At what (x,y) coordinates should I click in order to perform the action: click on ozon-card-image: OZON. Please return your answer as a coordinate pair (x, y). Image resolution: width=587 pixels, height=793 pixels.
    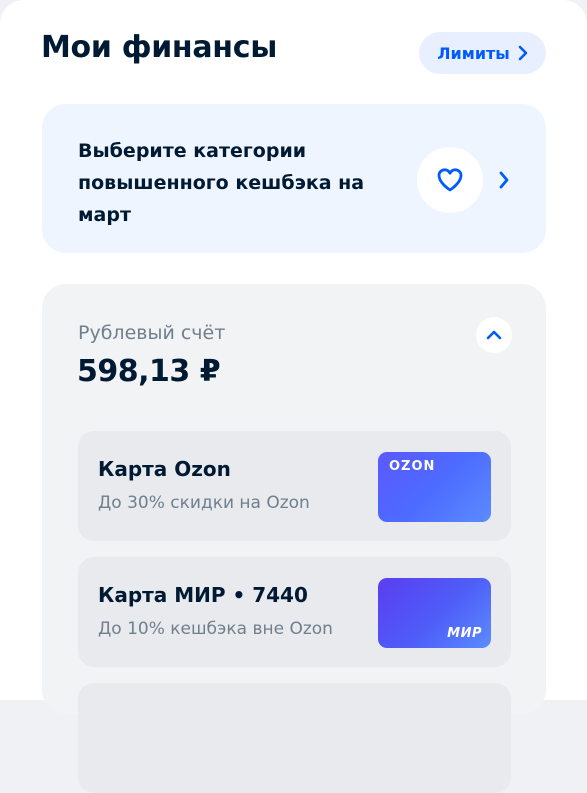
    Looking at the image, I should click on (434, 487).